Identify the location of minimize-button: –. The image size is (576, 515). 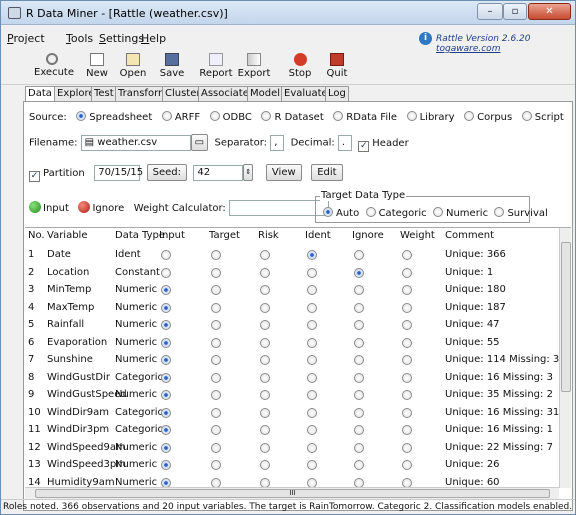
(490, 11).